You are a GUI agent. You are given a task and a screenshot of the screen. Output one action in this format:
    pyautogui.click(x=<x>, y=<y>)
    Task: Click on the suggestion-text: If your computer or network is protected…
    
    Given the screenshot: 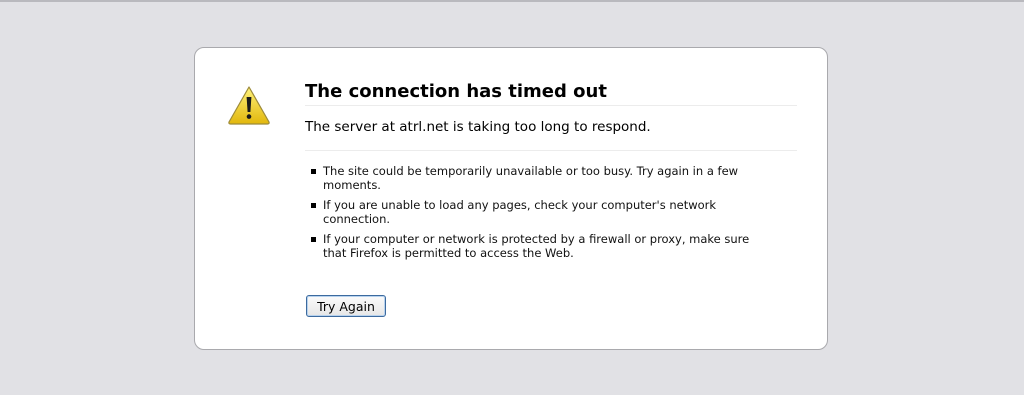 What is the action you would take?
    pyautogui.click(x=536, y=246)
    